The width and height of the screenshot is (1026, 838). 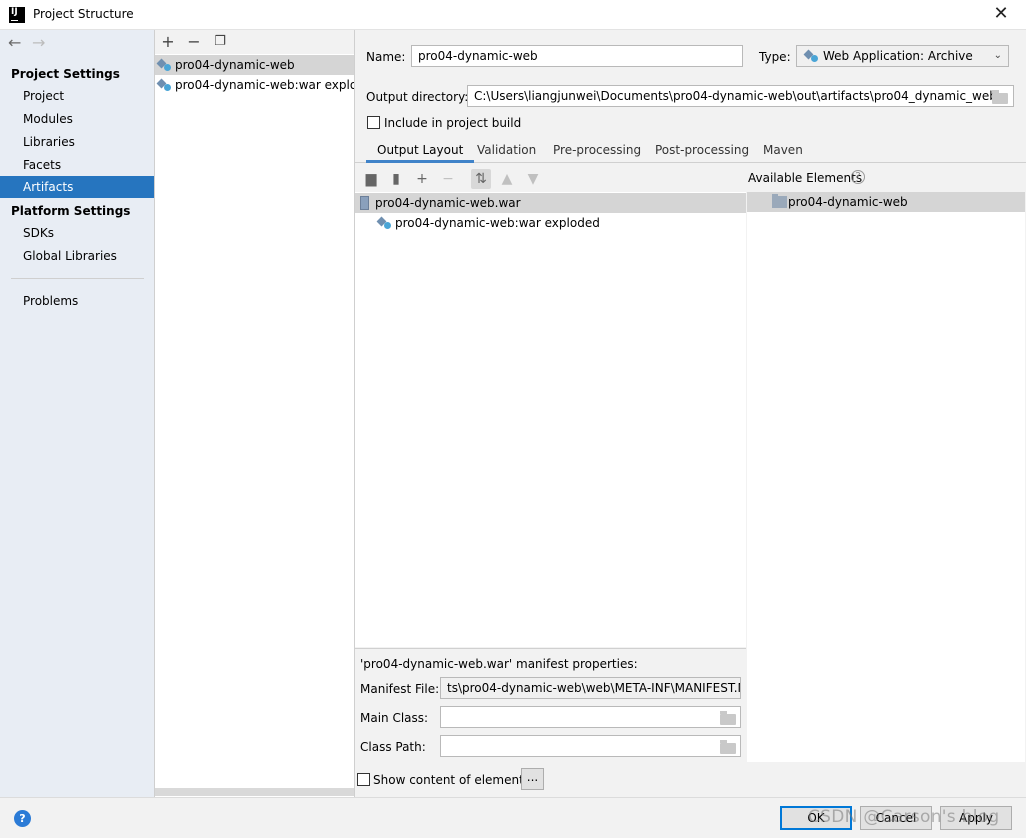 What do you see at coordinates (507, 179) in the screenshot?
I see `move-up-icon: ▲` at bounding box center [507, 179].